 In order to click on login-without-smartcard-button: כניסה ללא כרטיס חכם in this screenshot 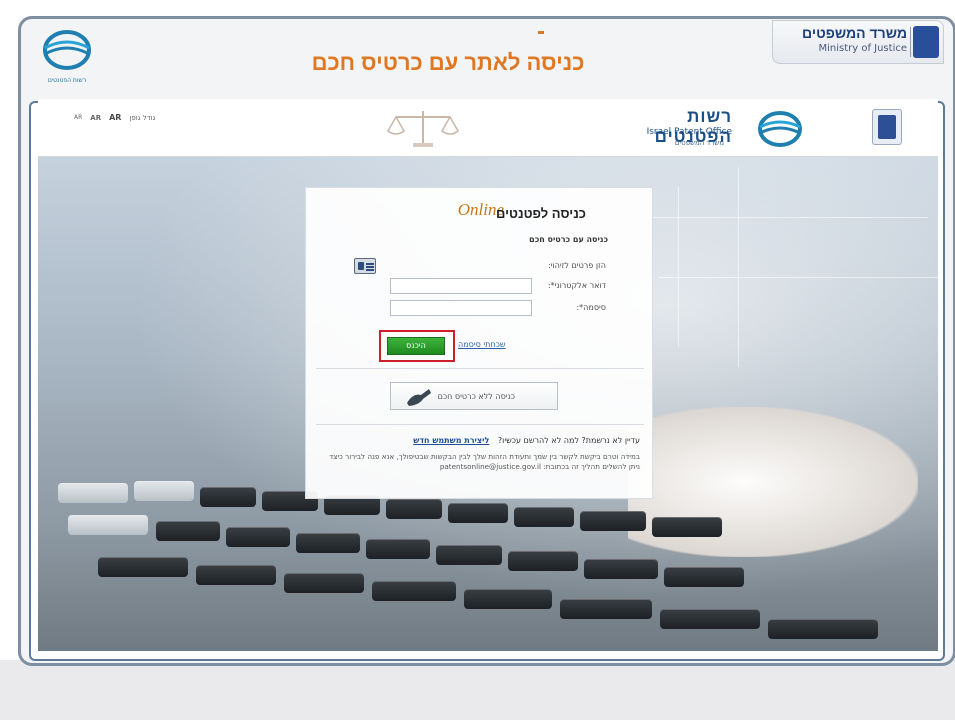, I will do `click(474, 396)`.